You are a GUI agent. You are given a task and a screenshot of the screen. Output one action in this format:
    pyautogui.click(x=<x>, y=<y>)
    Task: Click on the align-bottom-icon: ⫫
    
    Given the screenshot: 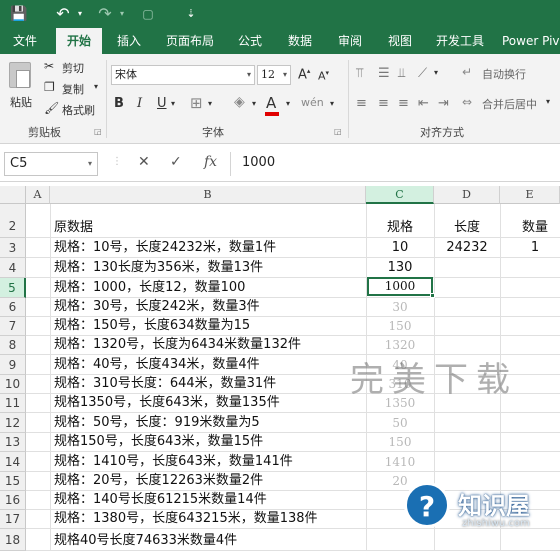 What is the action you would take?
    pyautogui.click(x=401, y=73)
    